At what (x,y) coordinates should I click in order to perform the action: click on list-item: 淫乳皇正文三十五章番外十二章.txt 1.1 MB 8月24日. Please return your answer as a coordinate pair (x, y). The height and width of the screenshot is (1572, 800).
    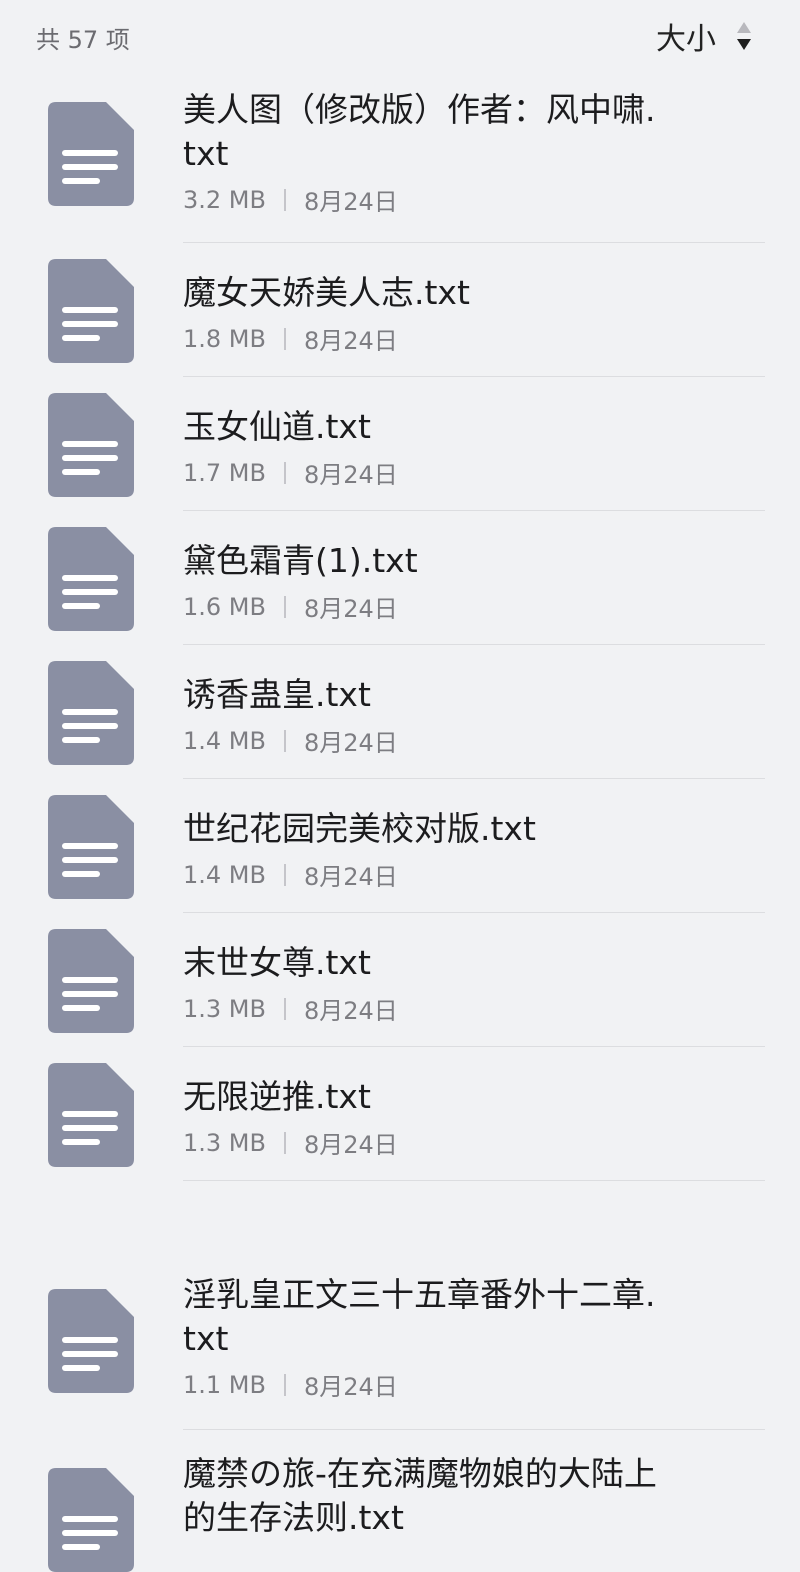
    Looking at the image, I should click on (400, 1291).